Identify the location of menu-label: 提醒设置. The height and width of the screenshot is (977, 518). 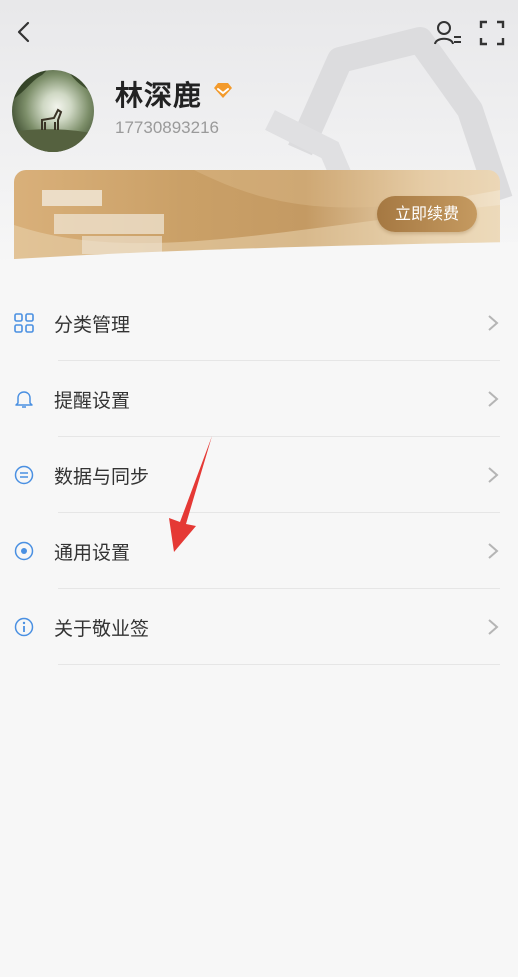
(92, 401).